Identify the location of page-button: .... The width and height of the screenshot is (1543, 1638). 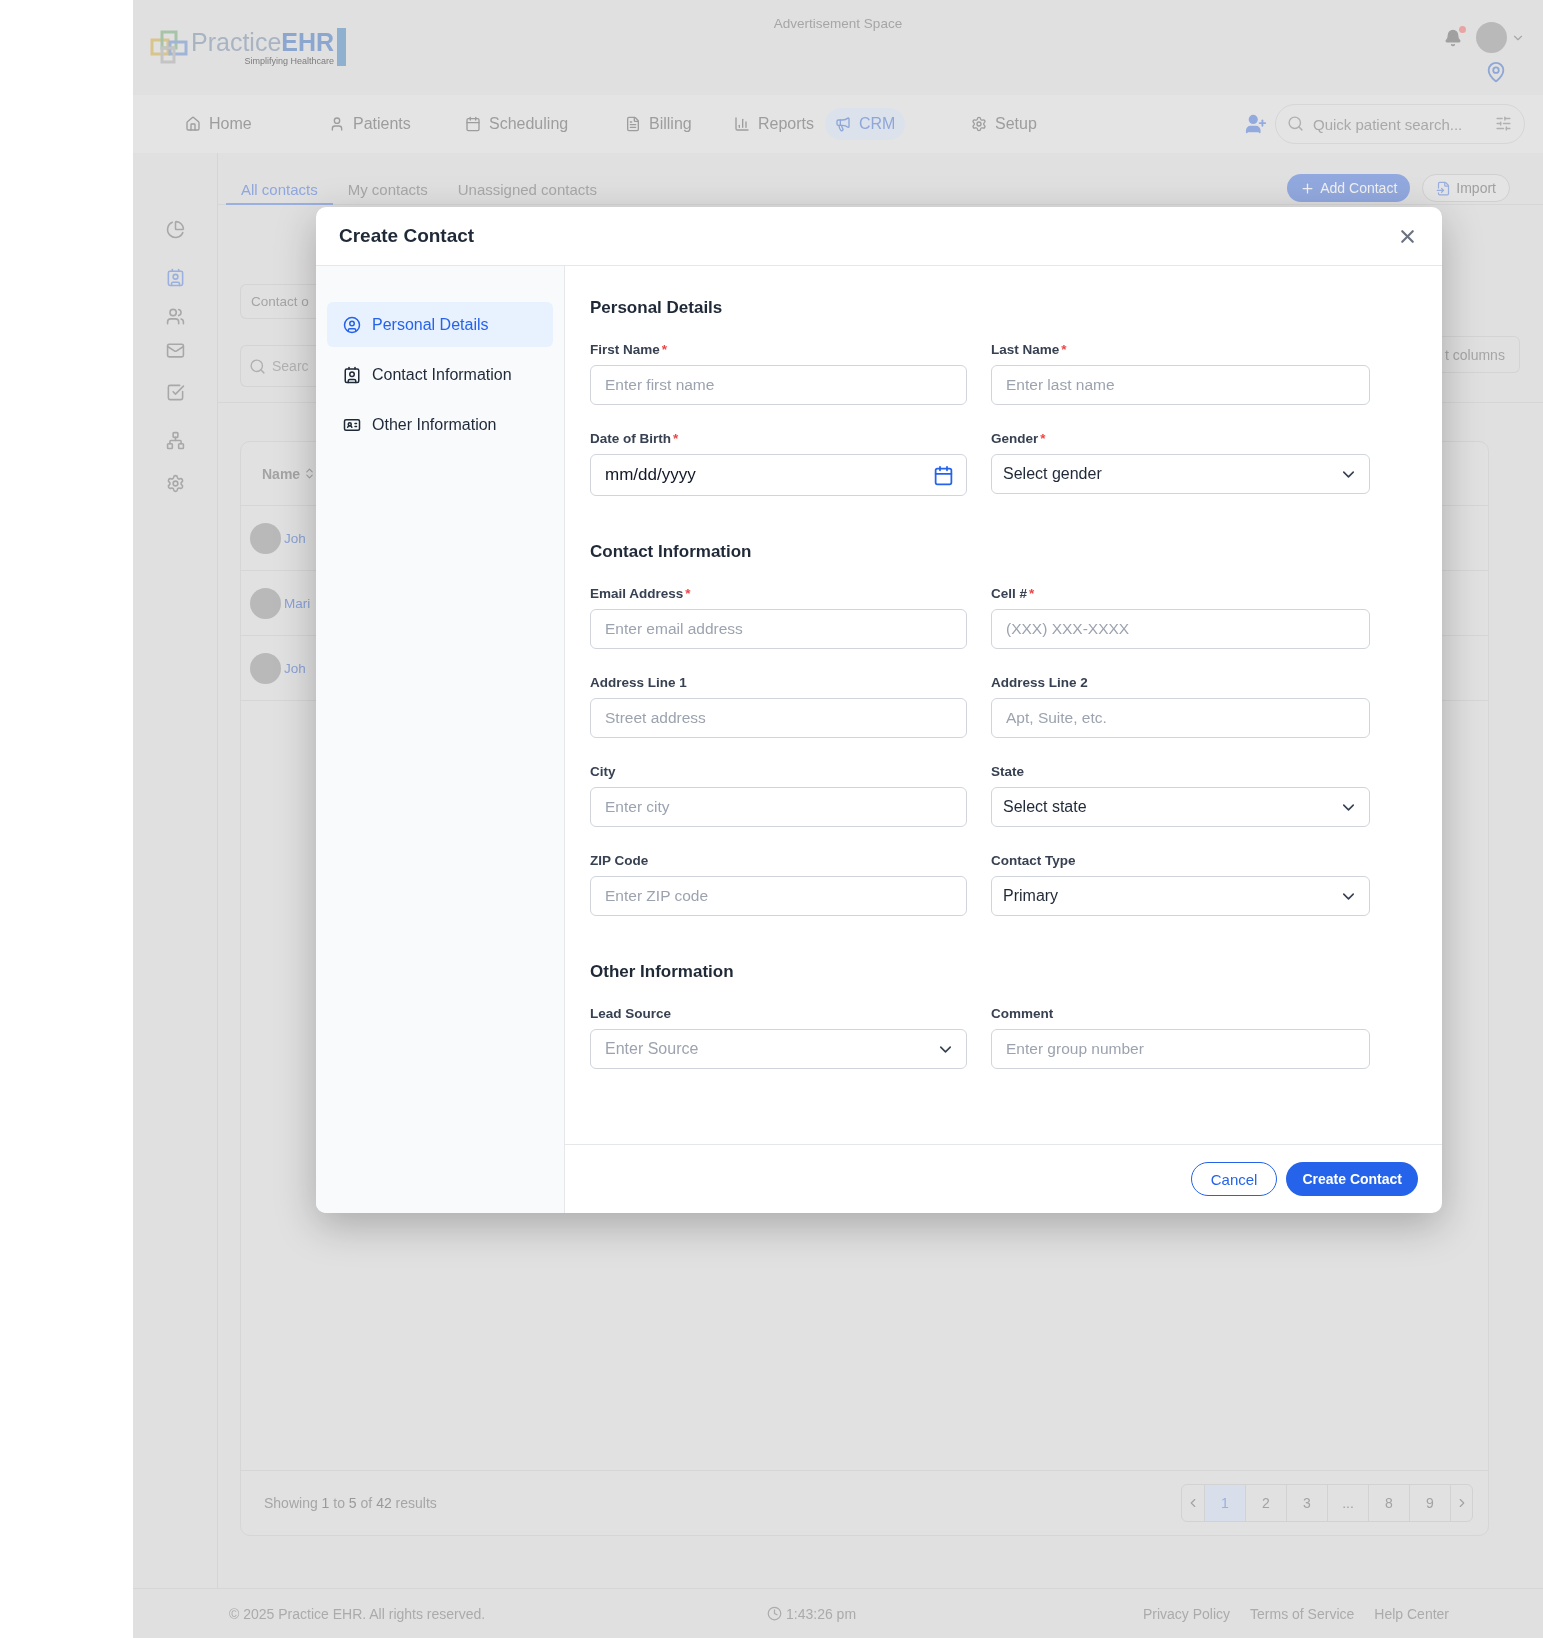
(1347, 1503).